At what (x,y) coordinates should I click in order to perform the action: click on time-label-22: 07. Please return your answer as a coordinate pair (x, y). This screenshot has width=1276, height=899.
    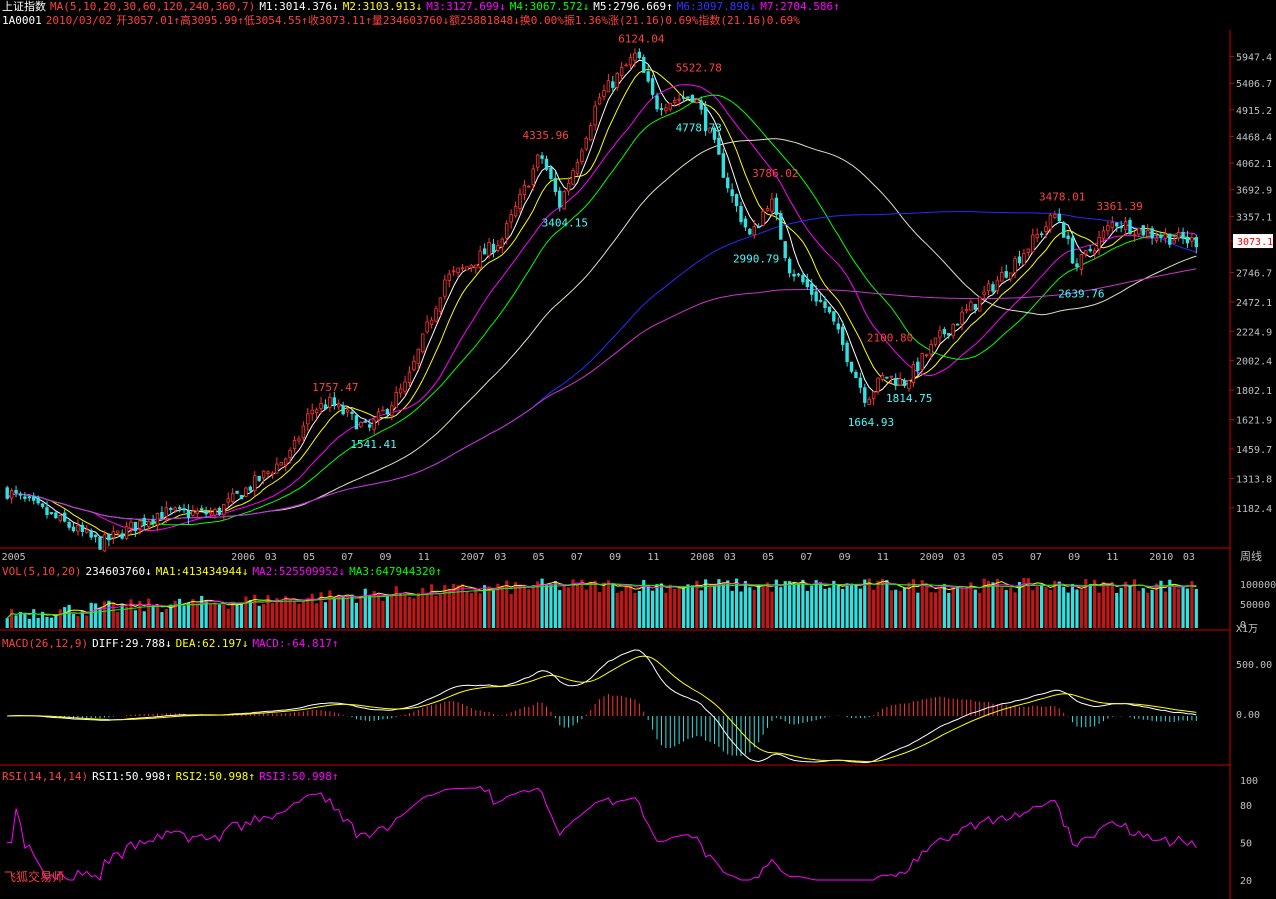
    Looking at the image, I should click on (1036, 557).